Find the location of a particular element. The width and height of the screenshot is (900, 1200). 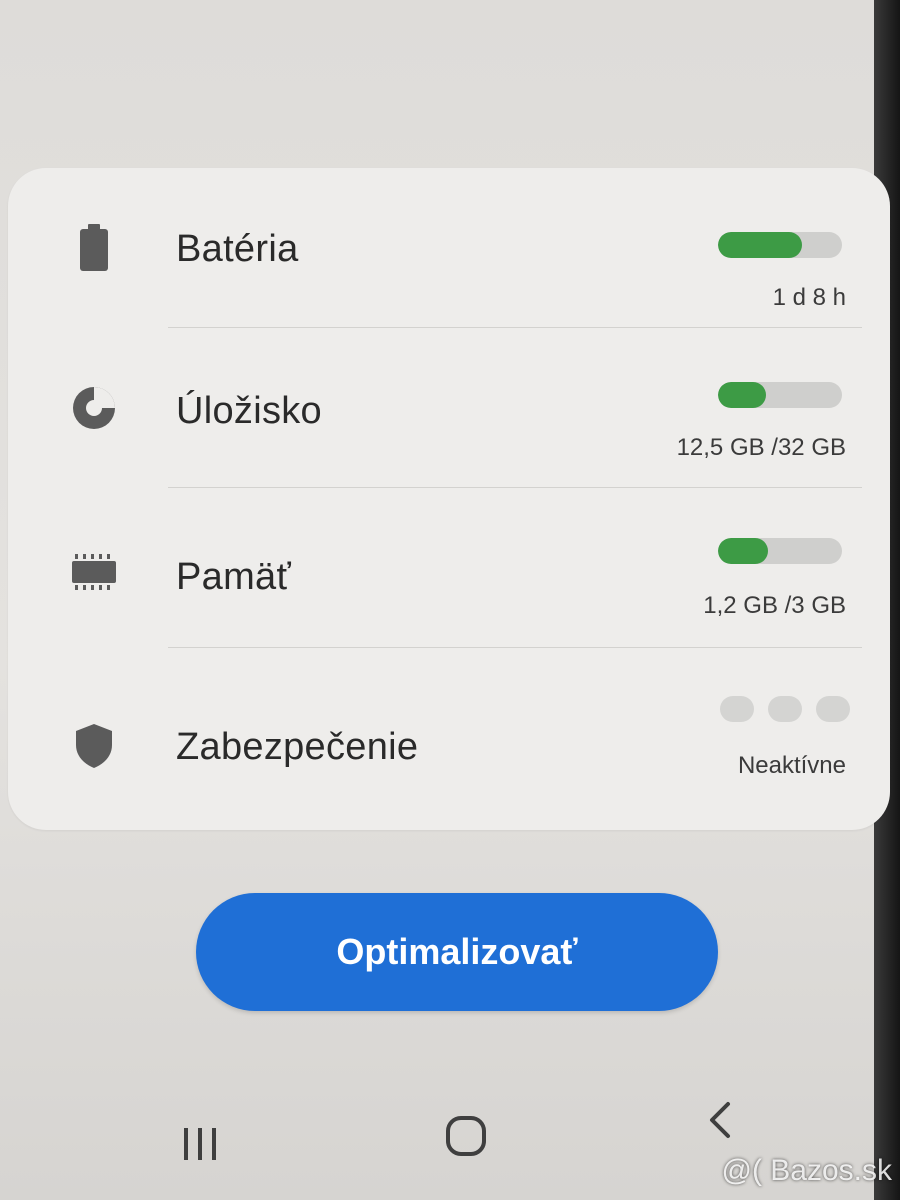

storage-icon is located at coordinates (94, 408).